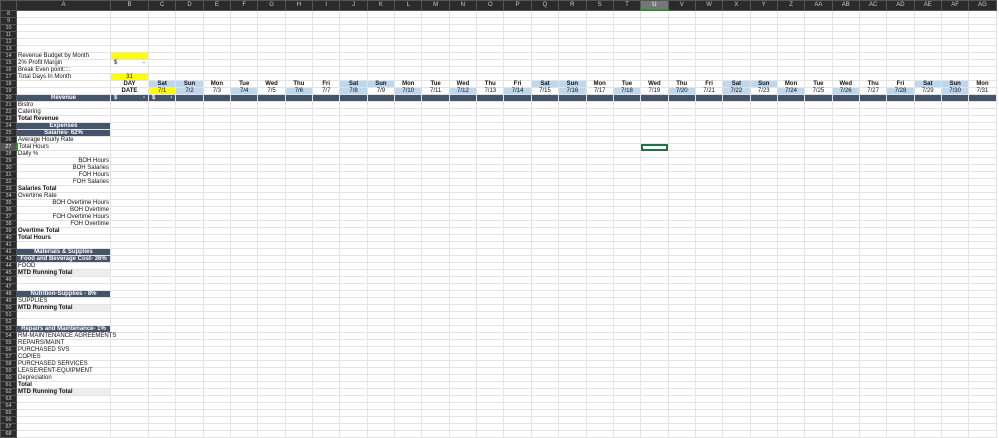  Describe the element at coordinates (162, 28) in the screenshot. I see `cell-c10` at that location.